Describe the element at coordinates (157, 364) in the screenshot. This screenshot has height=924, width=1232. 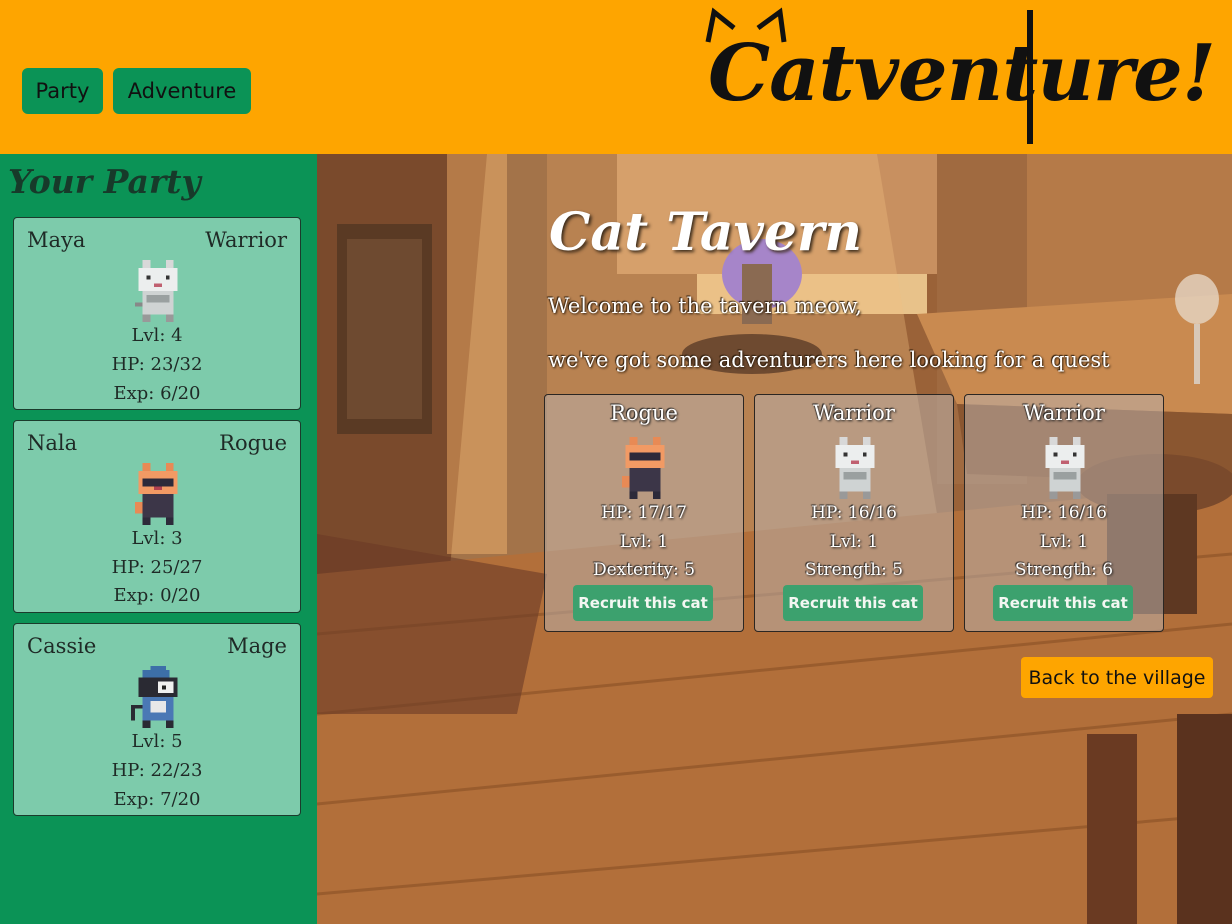
I see `member-hp: HP: 23/32` at that location.